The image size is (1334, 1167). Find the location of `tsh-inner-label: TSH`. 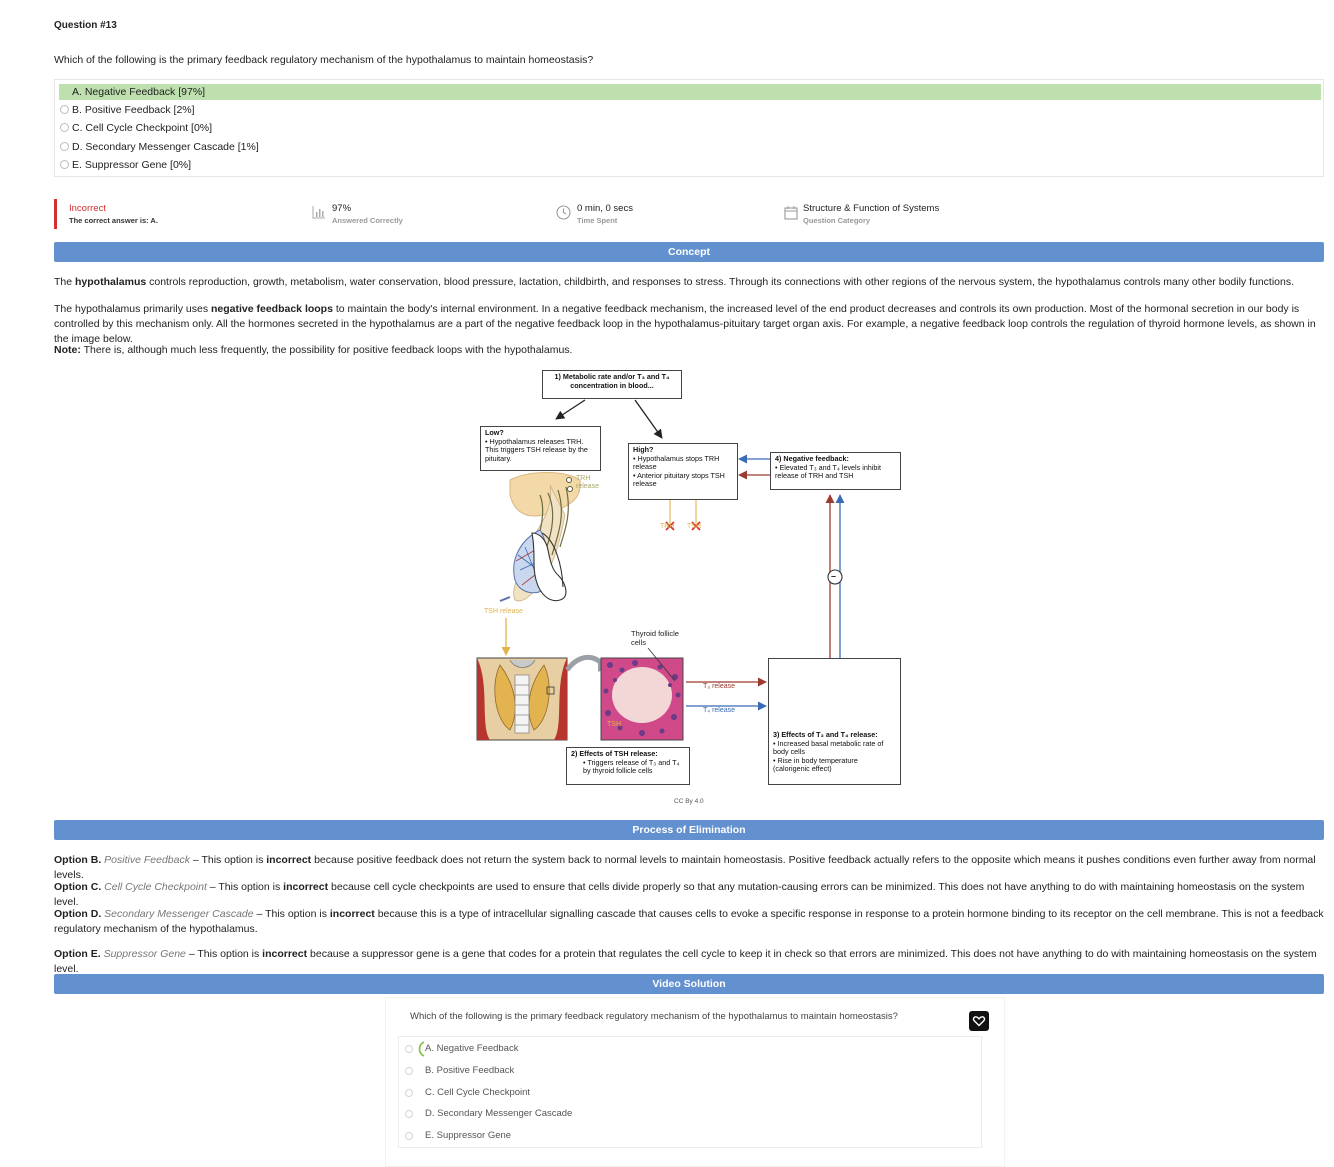

tsh-inner-label: TSH is located at coordinates (614, 724).